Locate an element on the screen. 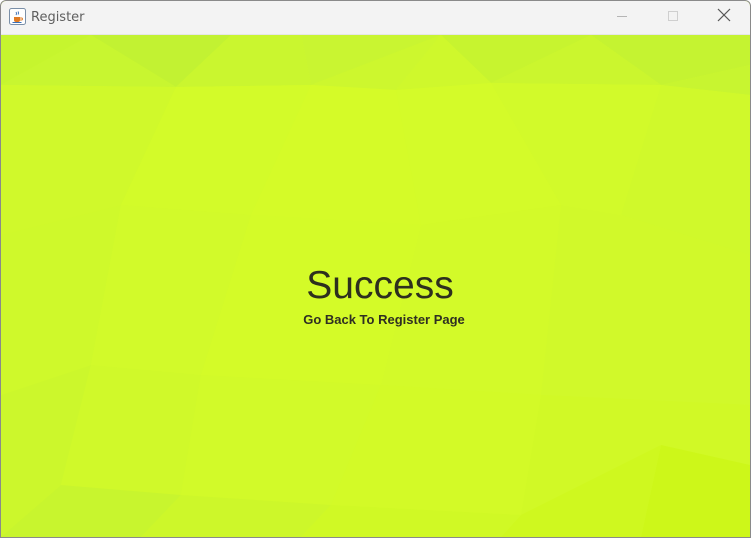  success-heading: Success is located at coordinates (380, 285).